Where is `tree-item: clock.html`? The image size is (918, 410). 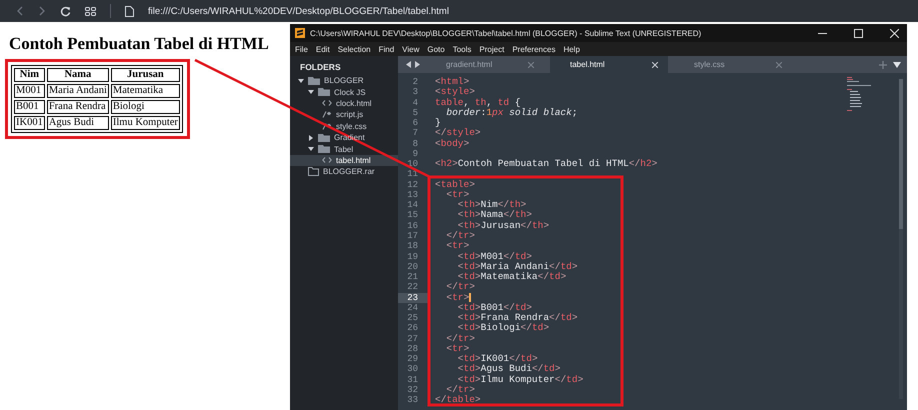
tree-item: clock.html is located at coordinates (344, 104).